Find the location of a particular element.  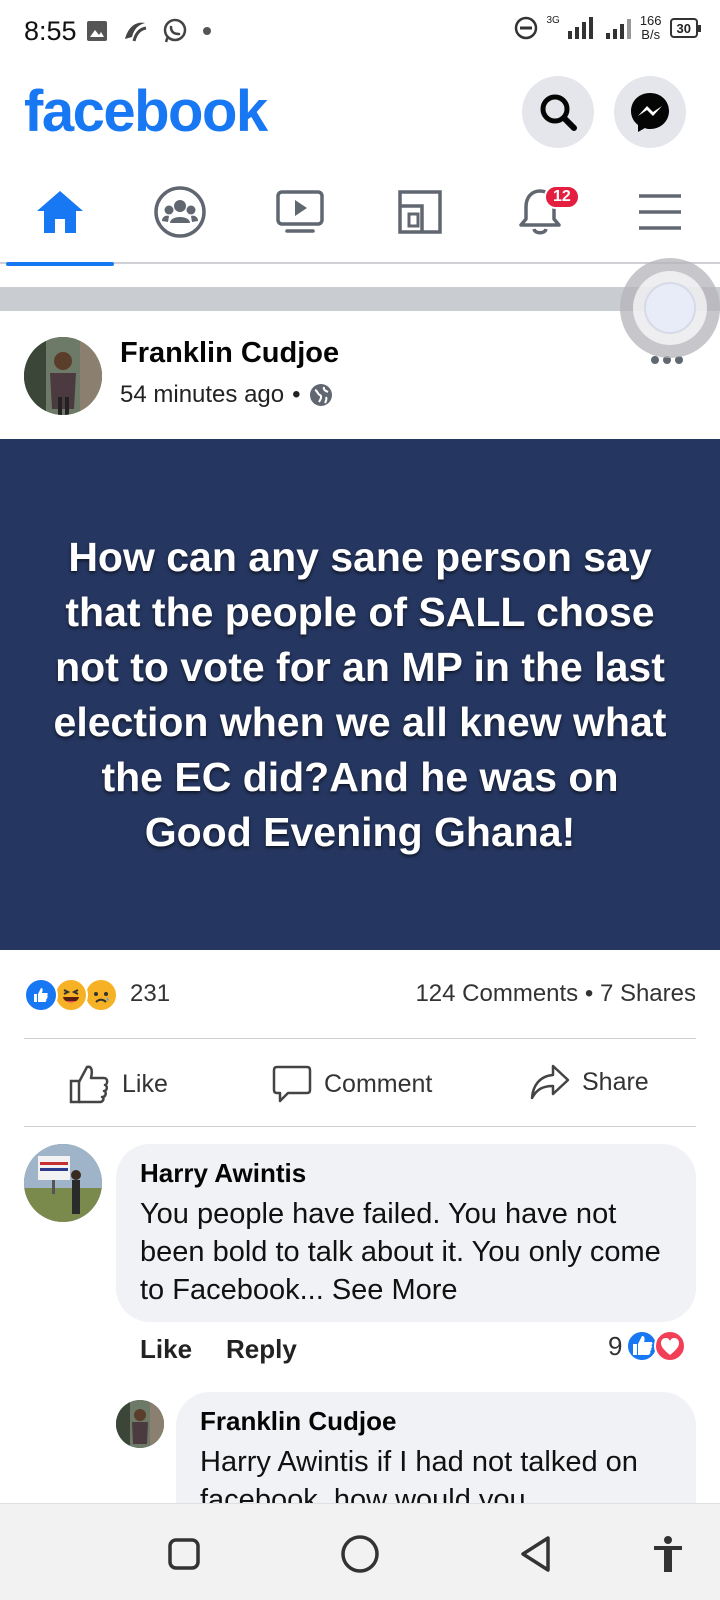

globe-icon is located at coordinates (320, 395).